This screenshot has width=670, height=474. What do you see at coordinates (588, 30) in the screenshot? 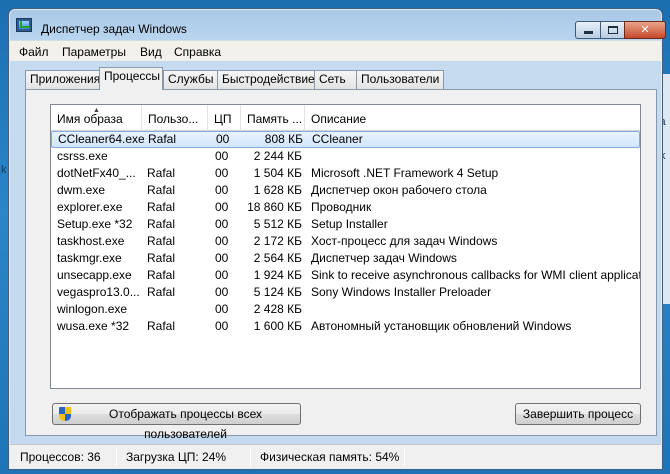
I see `minimize-button` at bounding box center [588, 30].